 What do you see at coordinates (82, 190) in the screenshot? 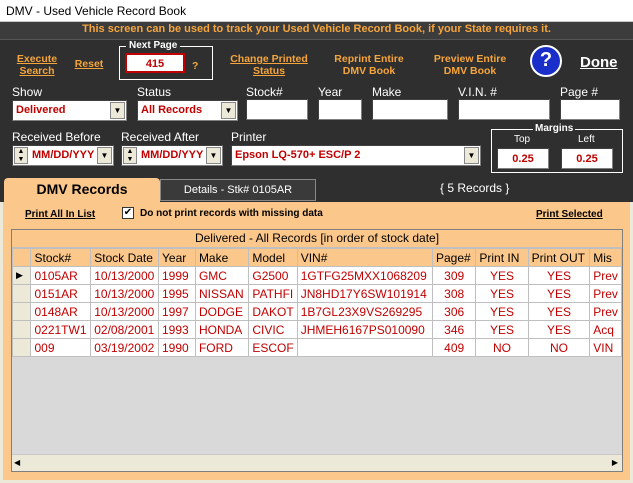
I see `tab-dmv-records: DMV Records` at bounding box center [82, 190].